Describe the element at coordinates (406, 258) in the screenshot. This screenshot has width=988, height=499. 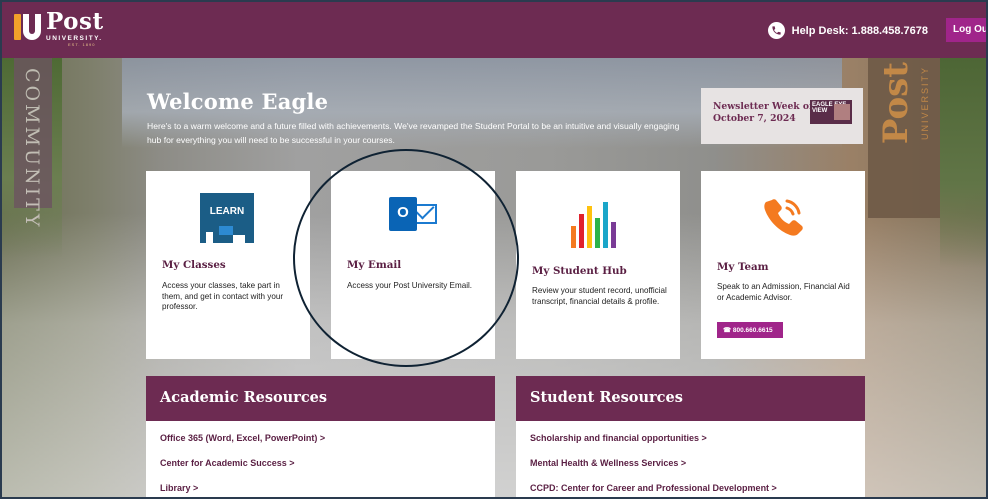
I see `highlight-circle-annotation` at that location.